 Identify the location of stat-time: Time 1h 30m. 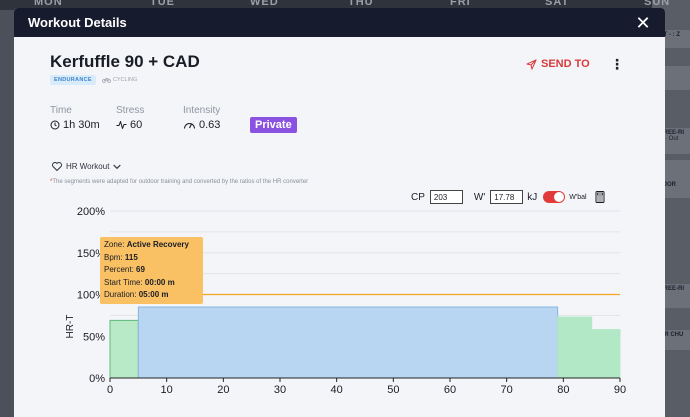
(83, 118).